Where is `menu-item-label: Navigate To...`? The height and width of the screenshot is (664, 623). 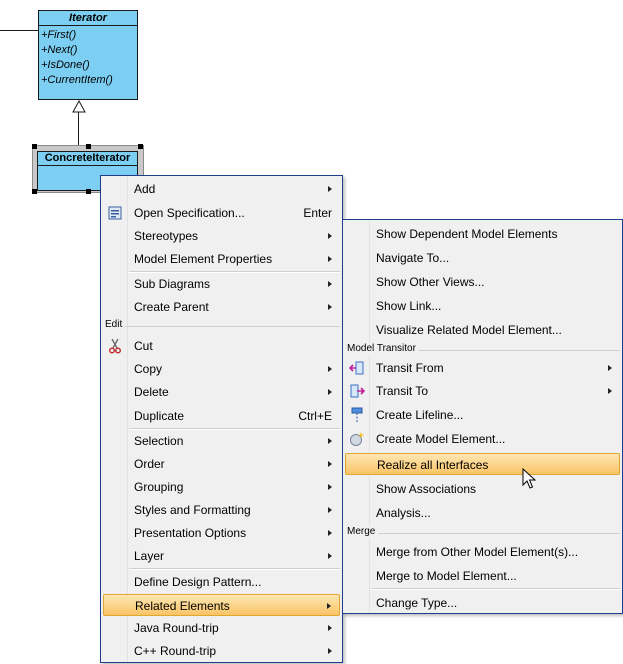 menu-item-label: Navigate To... is located at coordinates (413, 258).